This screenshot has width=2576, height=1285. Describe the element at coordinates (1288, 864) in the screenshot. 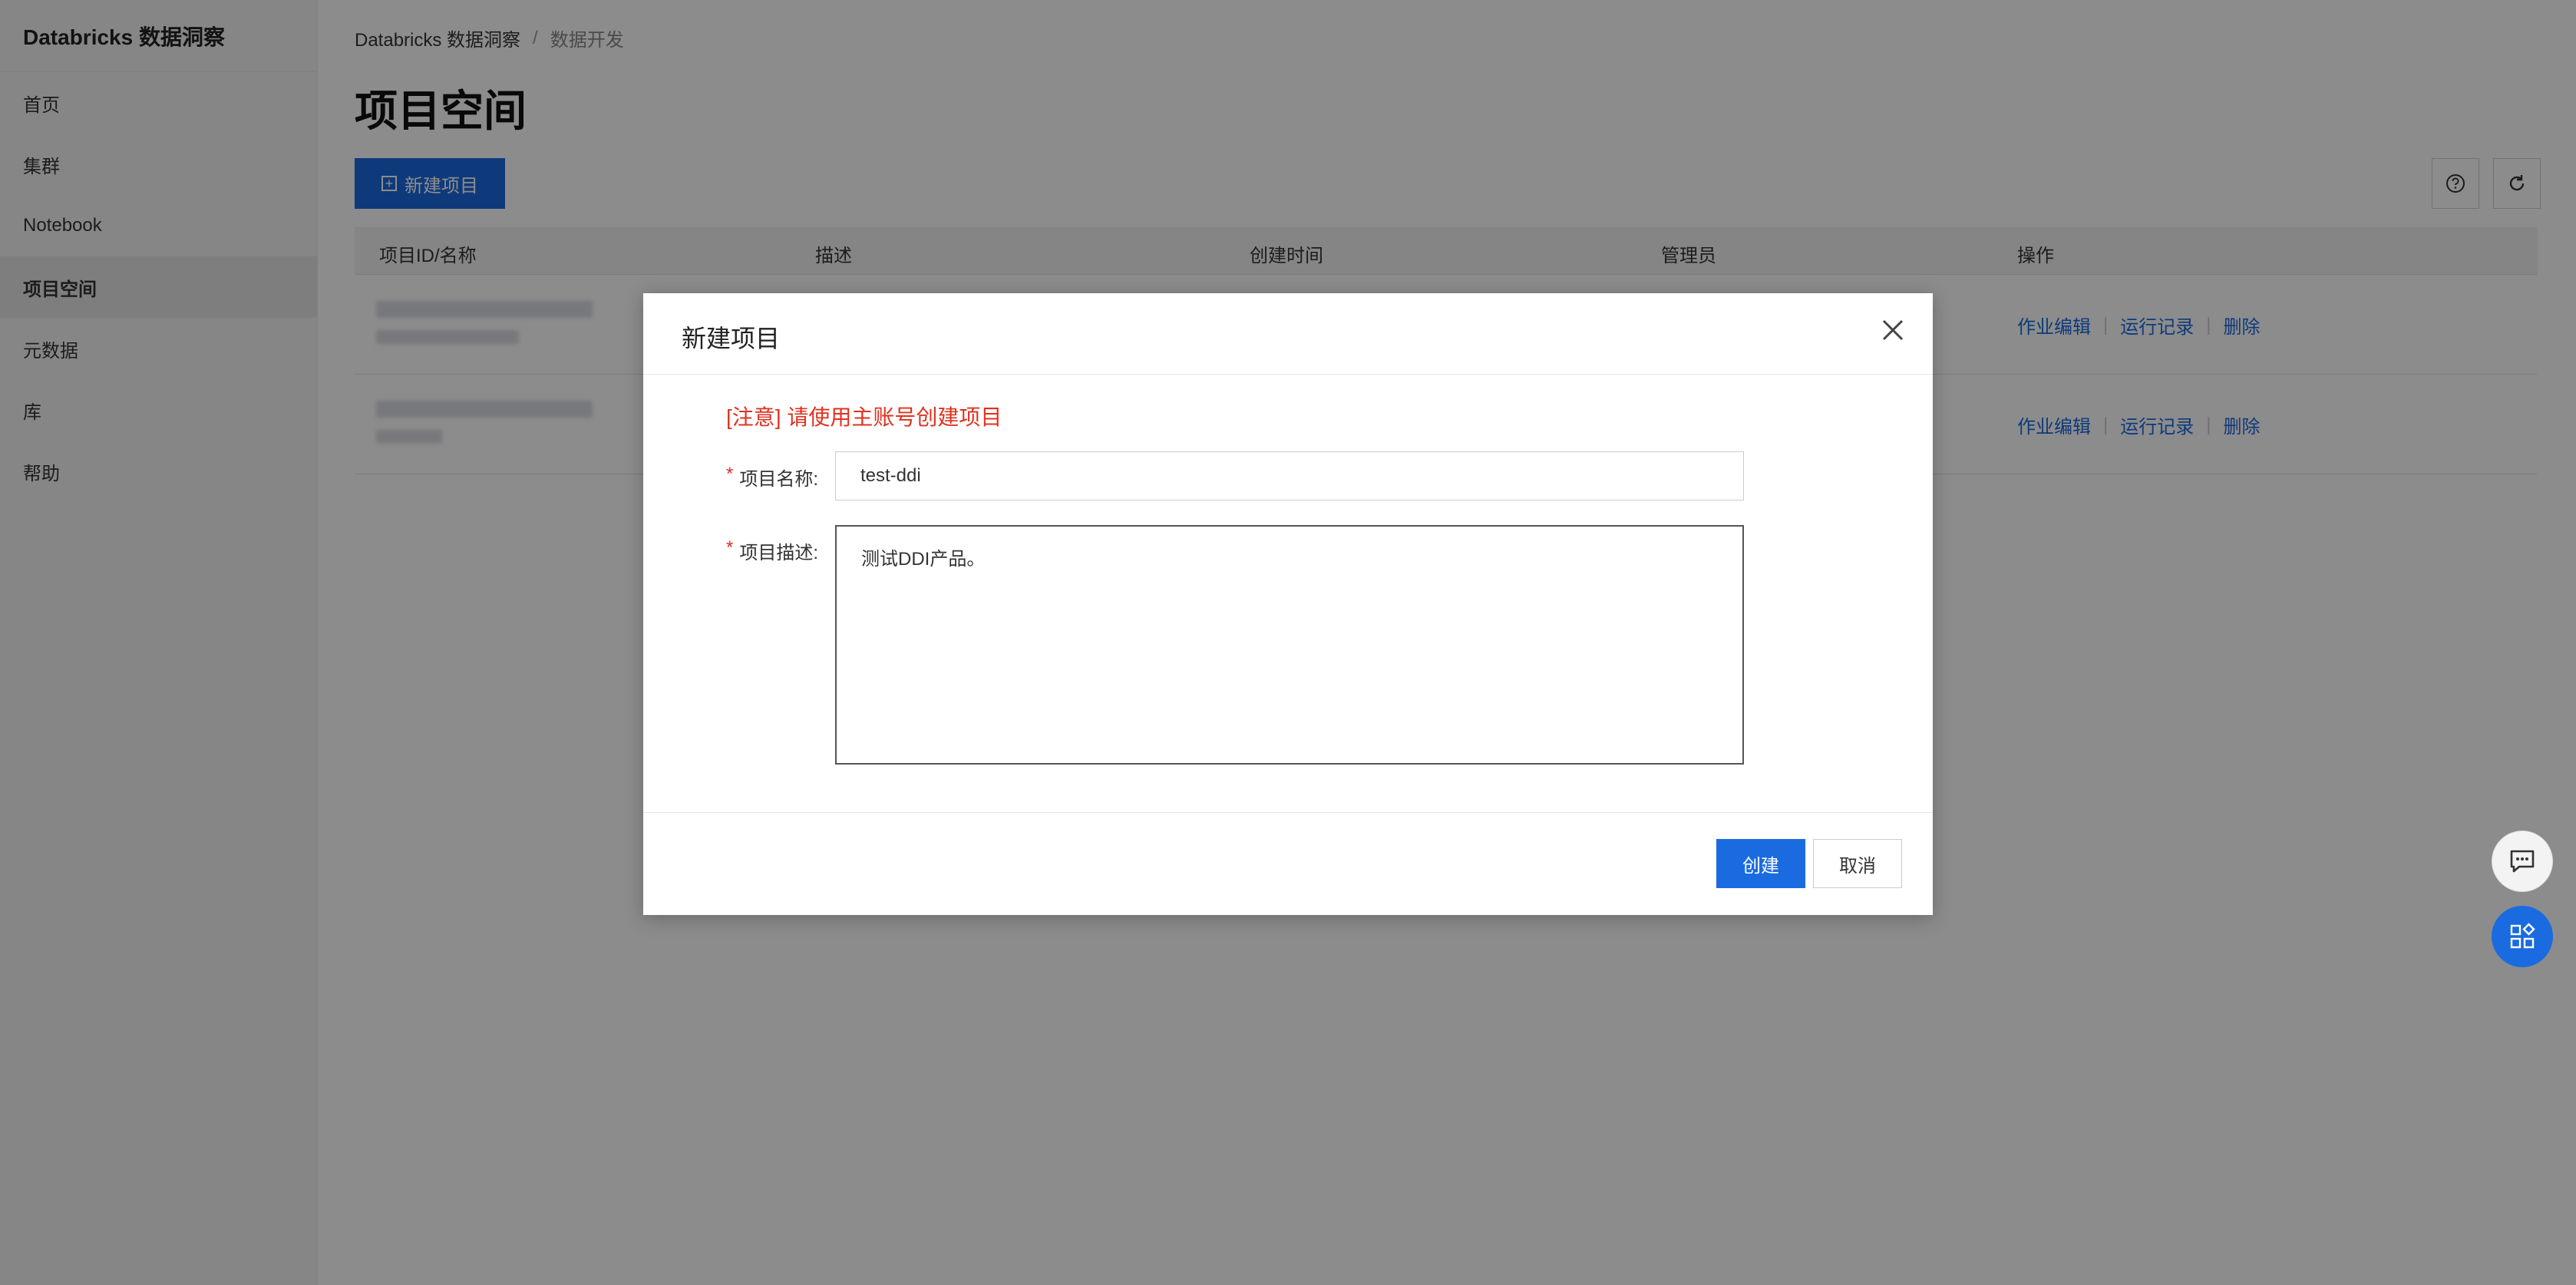

I see `dialog-footer: 创建 取消` at that location.